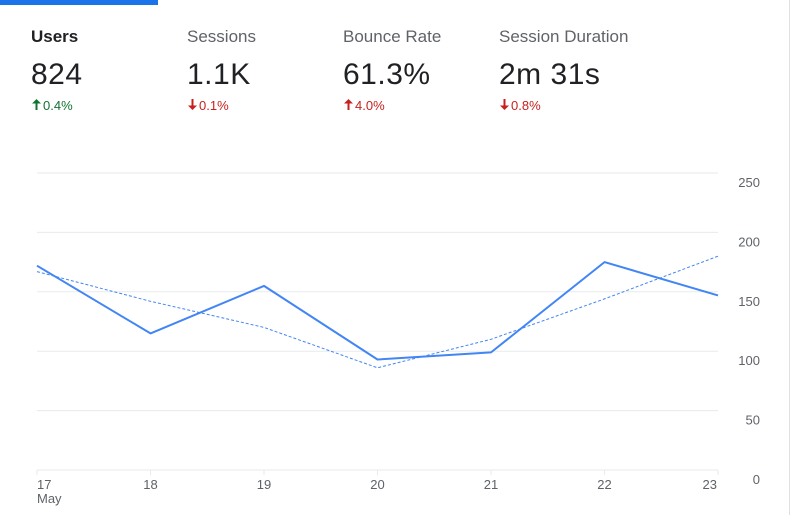 This screenshot has width=790, height=515. I want to click on y-tick-label: 100, so click(749, 360).